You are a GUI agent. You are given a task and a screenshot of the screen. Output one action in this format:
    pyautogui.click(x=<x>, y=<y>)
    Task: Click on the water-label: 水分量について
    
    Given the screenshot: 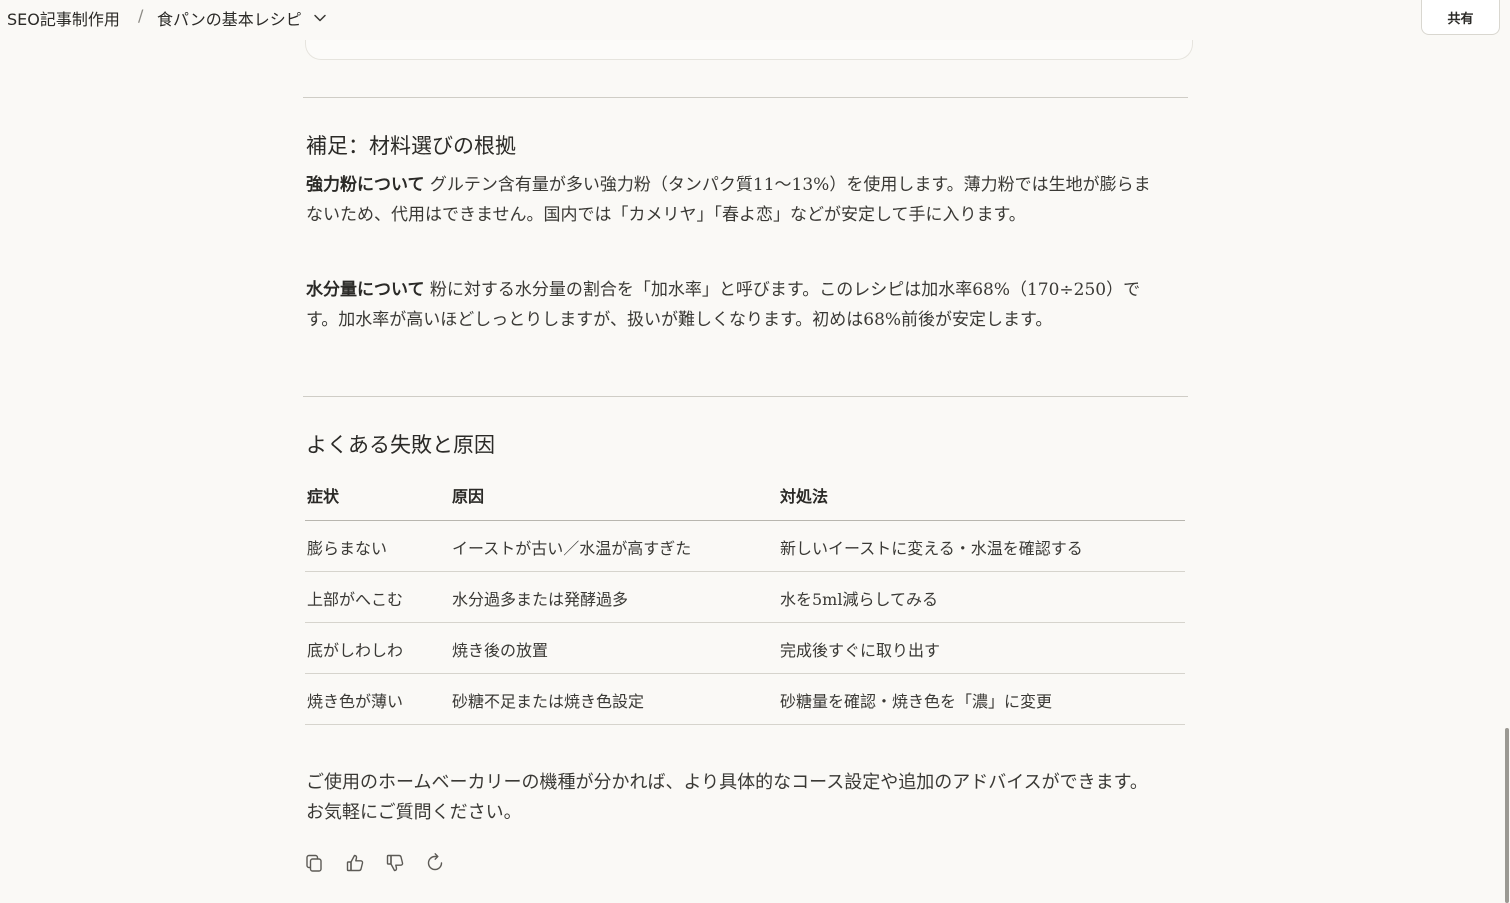 What is the action you would take?
    pyautogui.click(x=365, y=290)
    